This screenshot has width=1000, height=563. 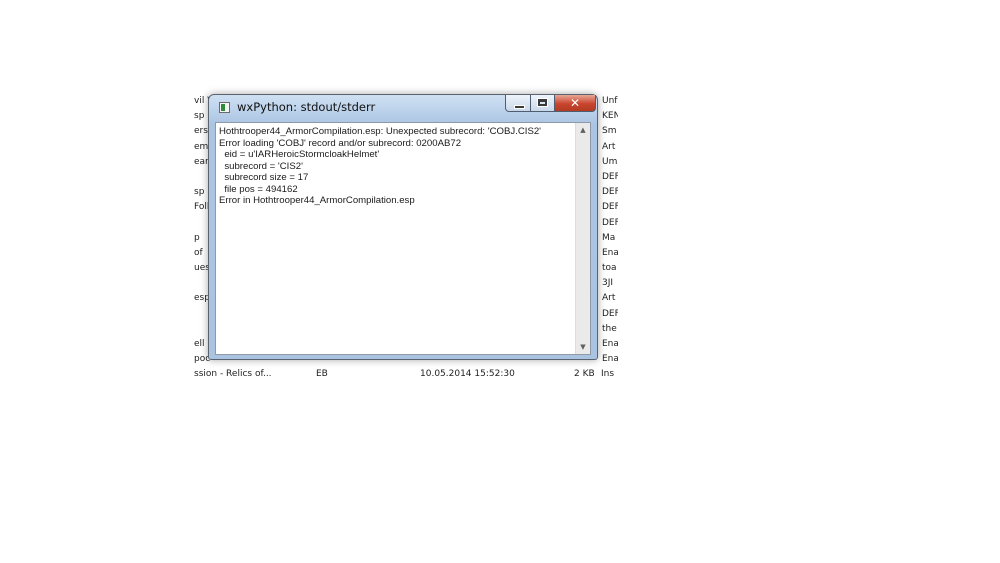 I want to click on background-list-item: the, so click(x=609, y=328).